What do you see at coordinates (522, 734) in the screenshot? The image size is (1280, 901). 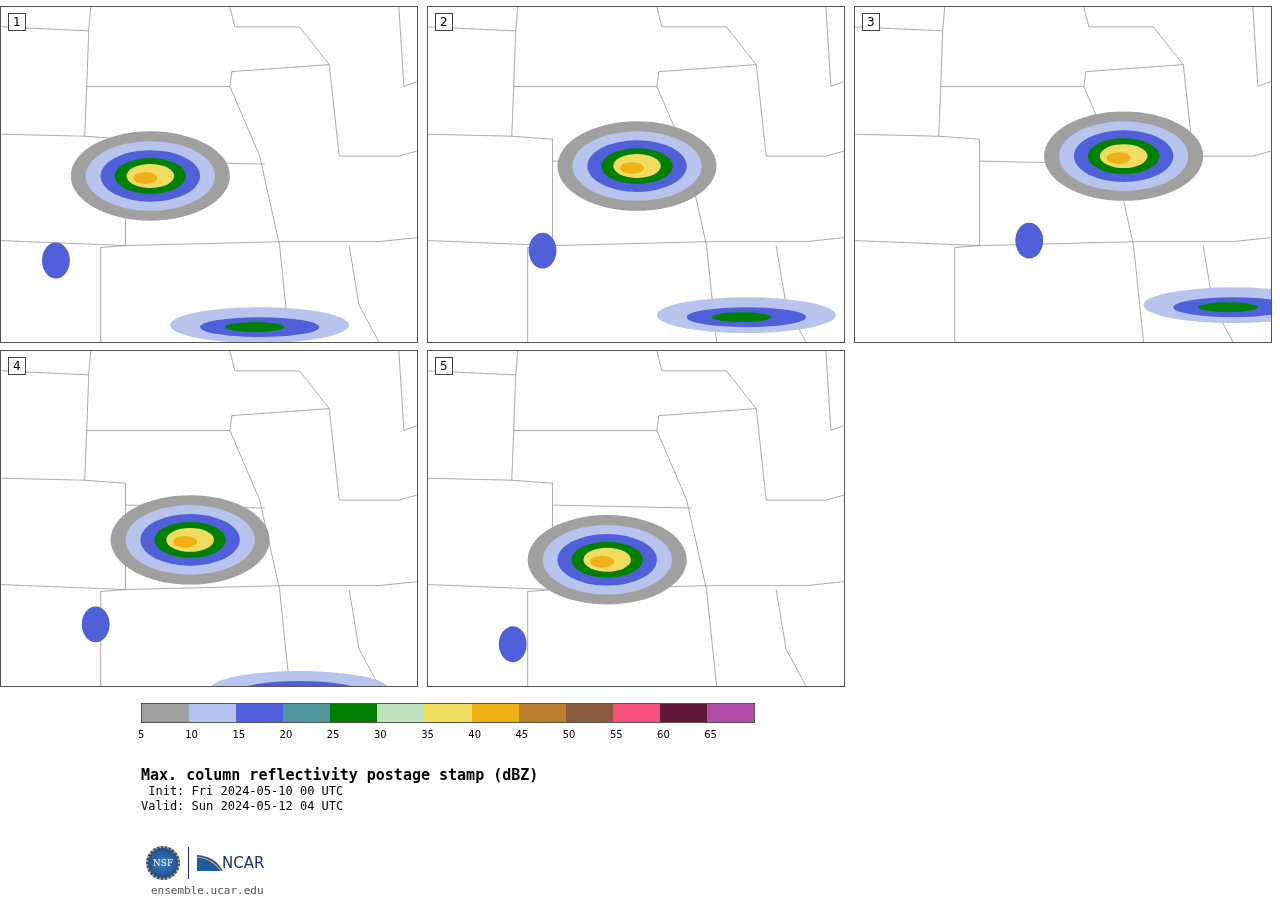 I see `tick-label: 45` at bounding box center [522, 734].